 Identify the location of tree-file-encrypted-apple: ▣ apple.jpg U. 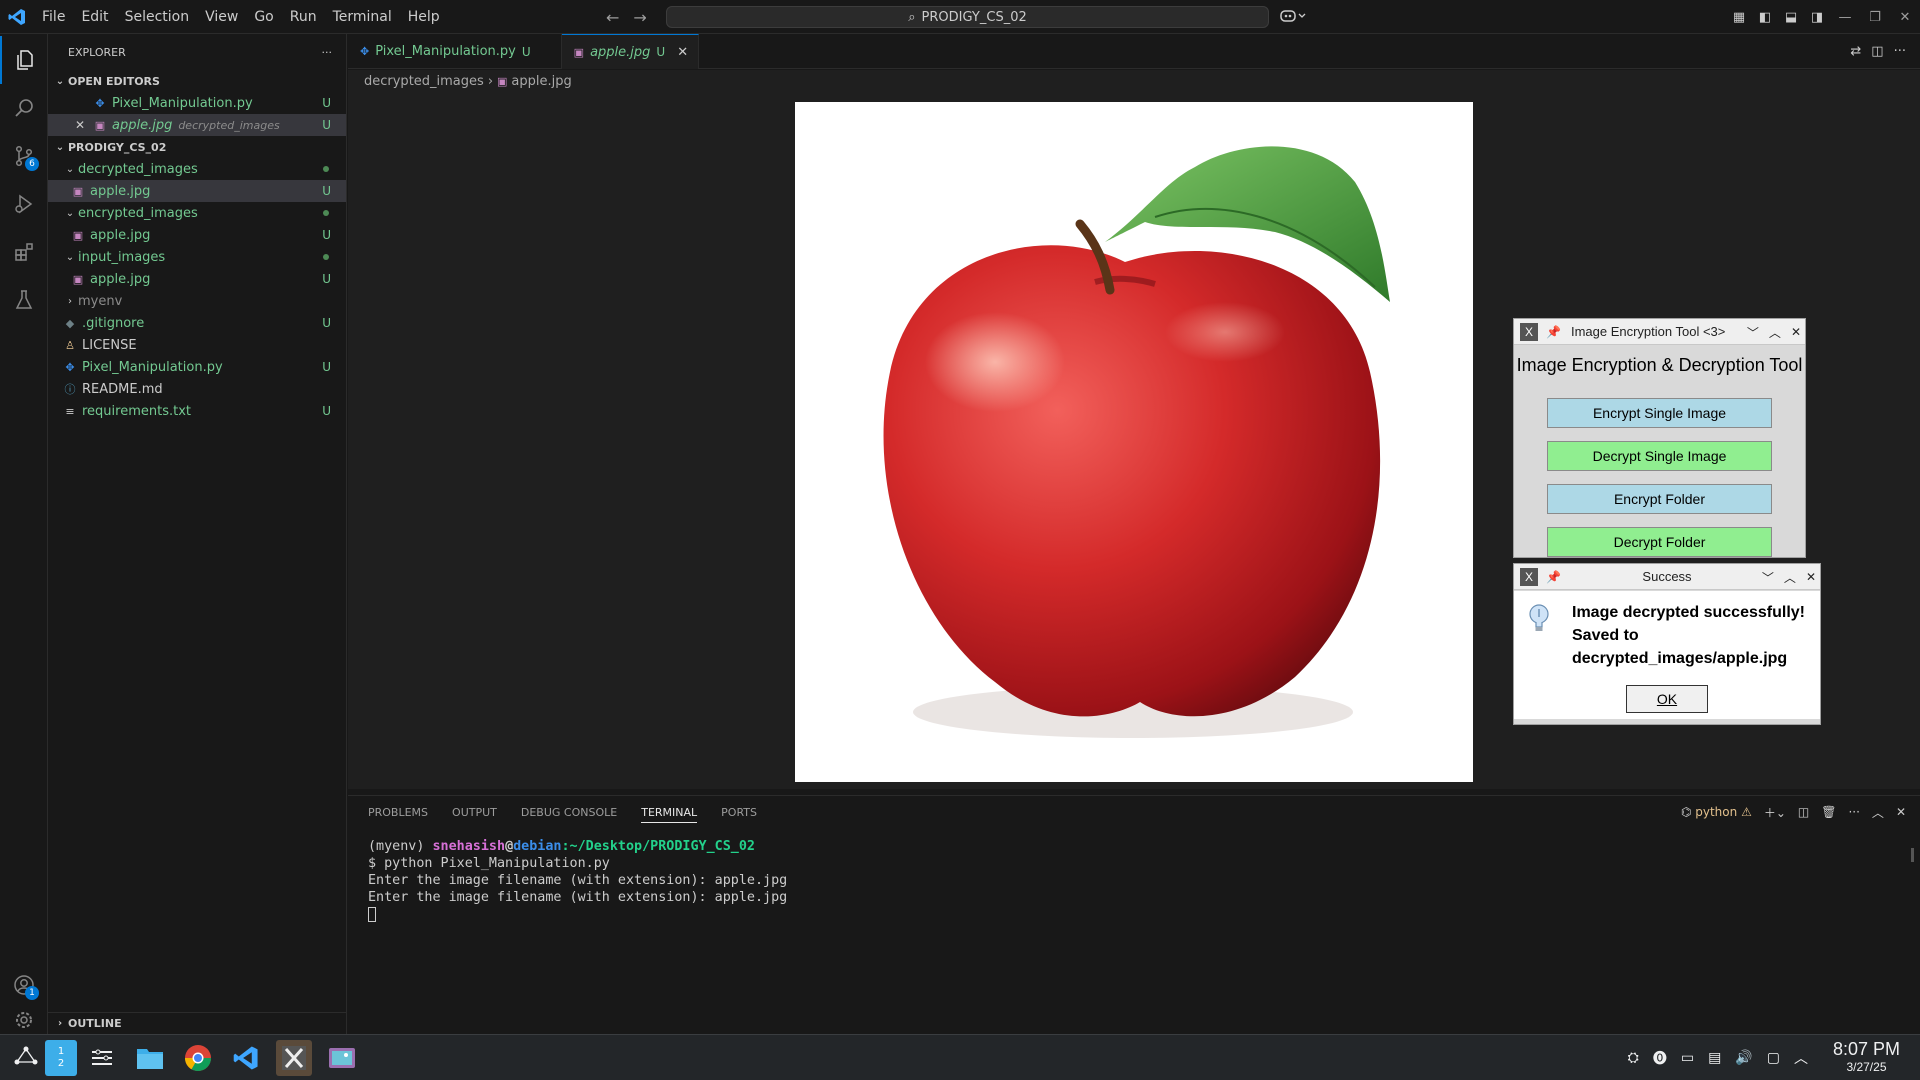
(197, 235).